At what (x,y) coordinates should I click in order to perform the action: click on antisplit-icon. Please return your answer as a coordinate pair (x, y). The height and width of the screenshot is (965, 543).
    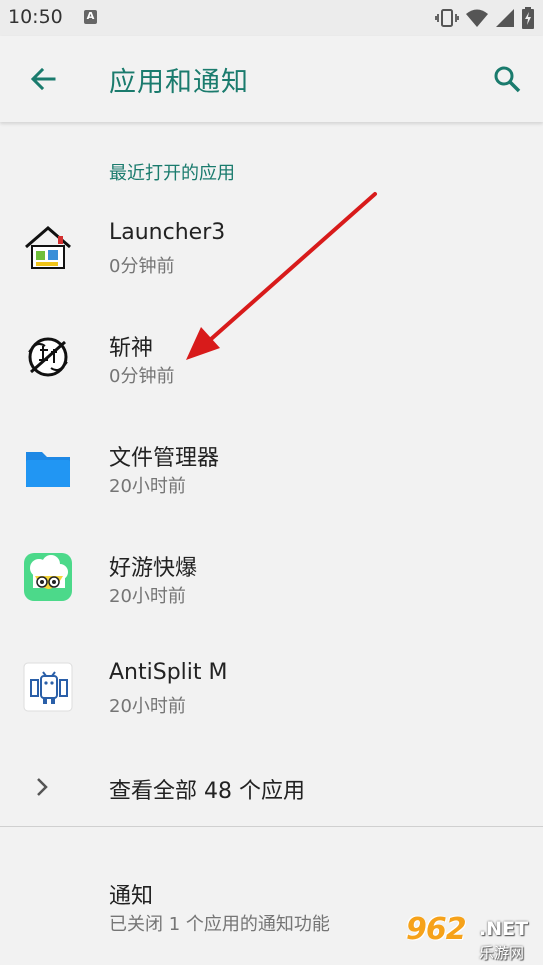
    Looking at the image, I should click on (48, 687).